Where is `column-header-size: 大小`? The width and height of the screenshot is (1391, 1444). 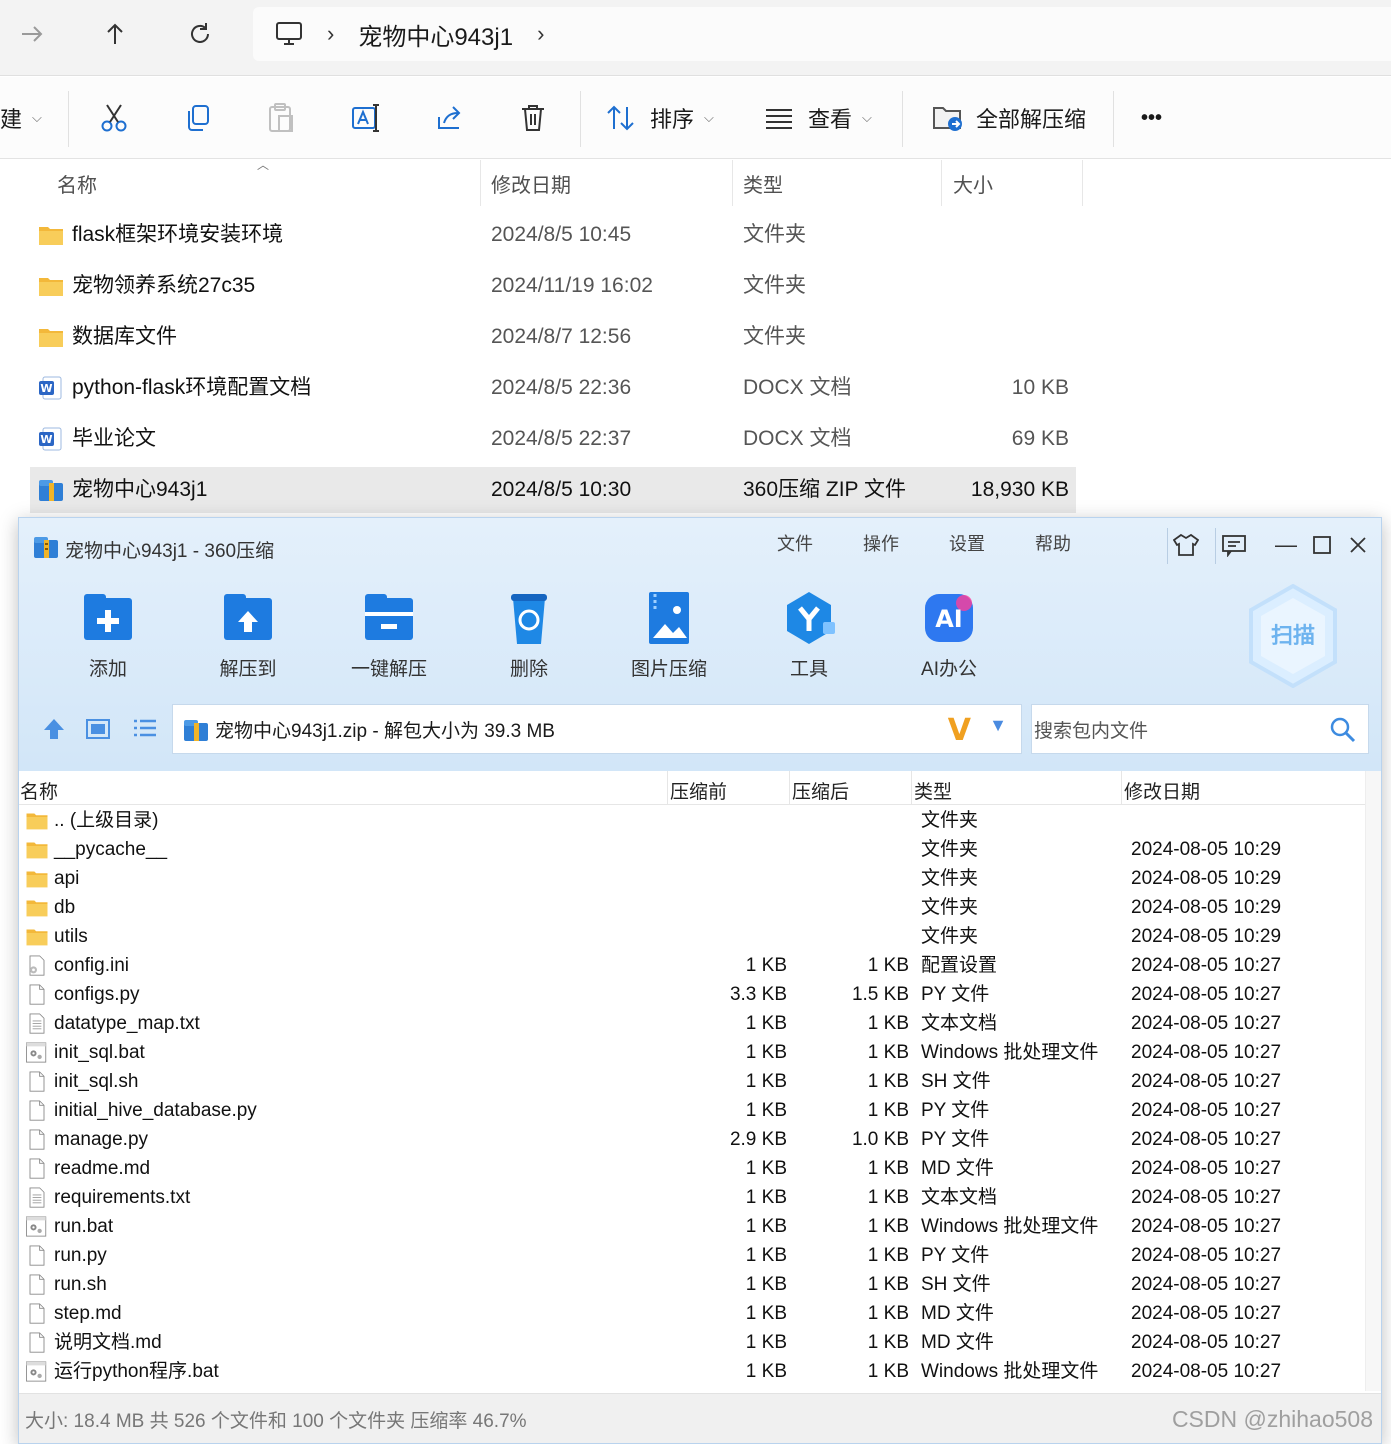 column-header-size: 大小 is located at coordinates (973, 183).